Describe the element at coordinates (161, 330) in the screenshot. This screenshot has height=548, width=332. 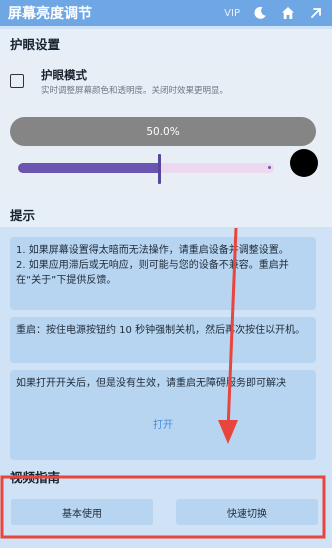
I see `tip-line: 重启：按住电源按钮约 10 秒钟强制关机，然后再次按住以开机。` at that location.